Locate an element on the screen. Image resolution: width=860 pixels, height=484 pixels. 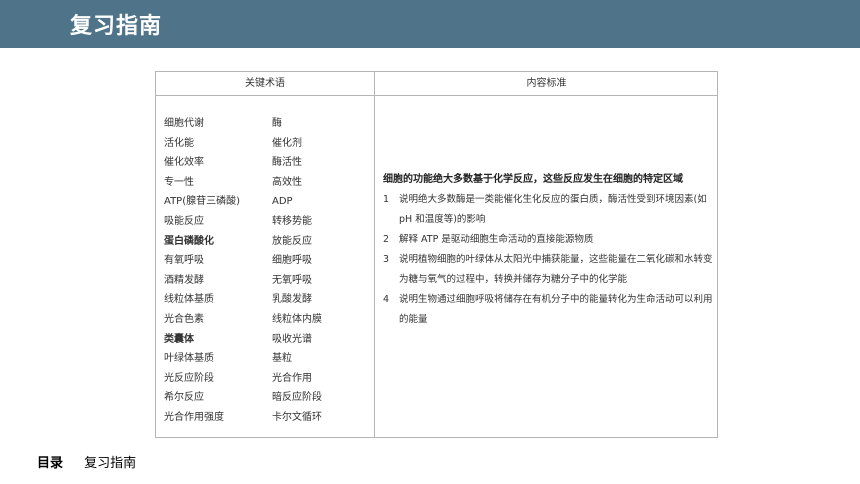
key-term: 细胞代谢 is located at coordinates (184, 123).